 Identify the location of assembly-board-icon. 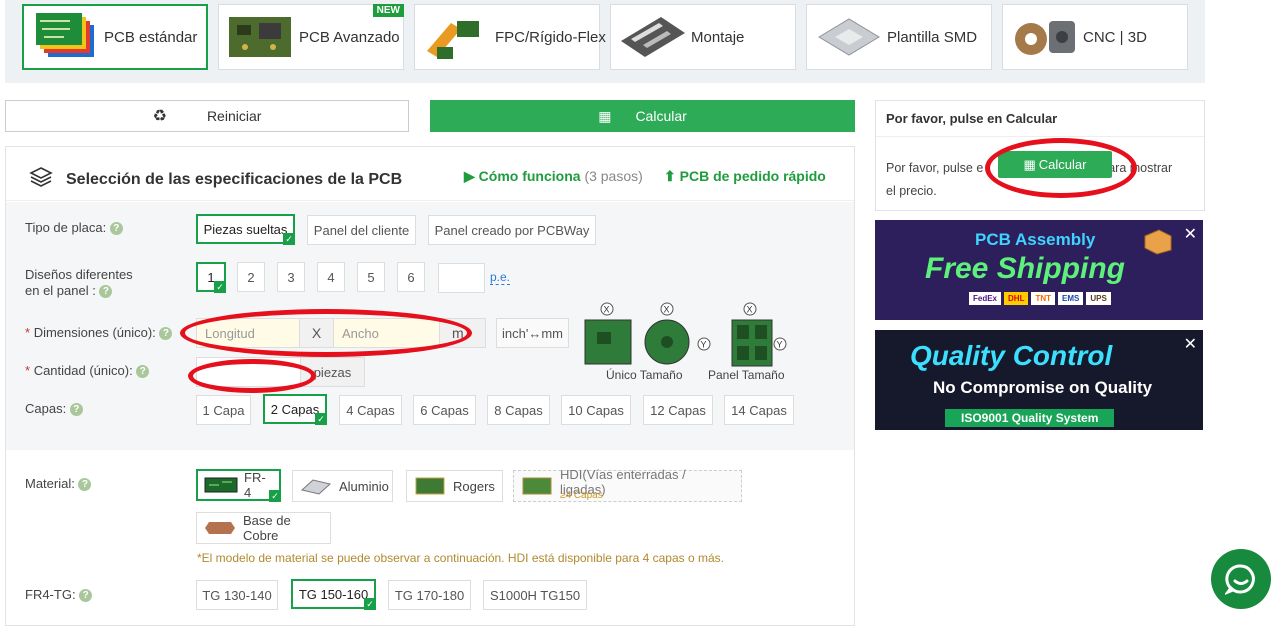
(653, 37).